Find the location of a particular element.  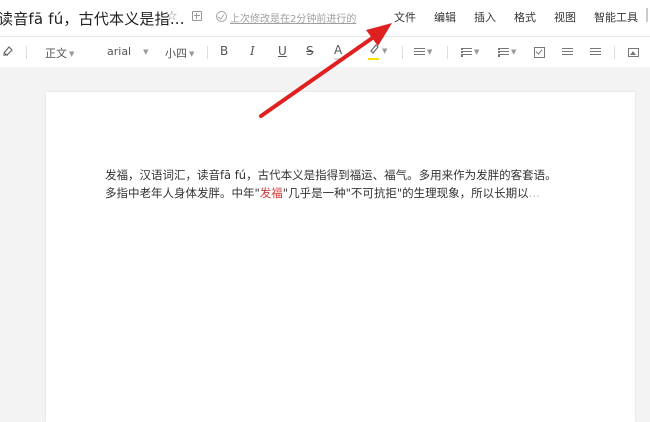

checkbox-icon is located at coordinates (539, 52).